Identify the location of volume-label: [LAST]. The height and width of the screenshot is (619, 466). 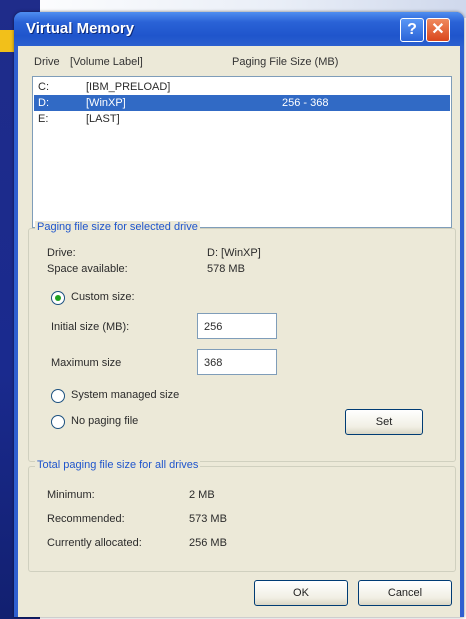
(103, 119).